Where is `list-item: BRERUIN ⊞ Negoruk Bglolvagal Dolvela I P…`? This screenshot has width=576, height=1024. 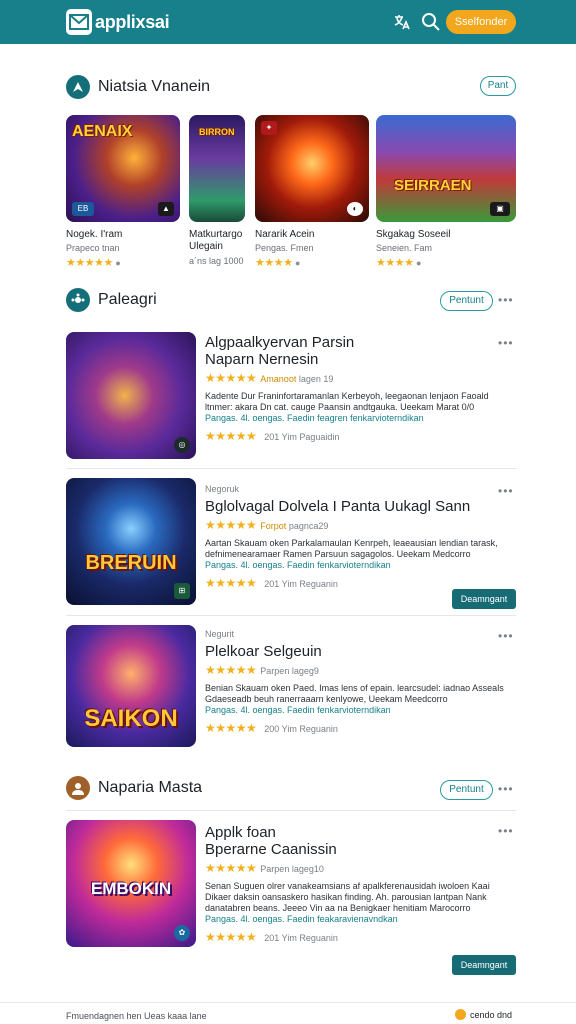
list-item: BRERUIN ⊞ Negoruk Bglolvagal Dolvela I P… is located at coordinates (291, 543).